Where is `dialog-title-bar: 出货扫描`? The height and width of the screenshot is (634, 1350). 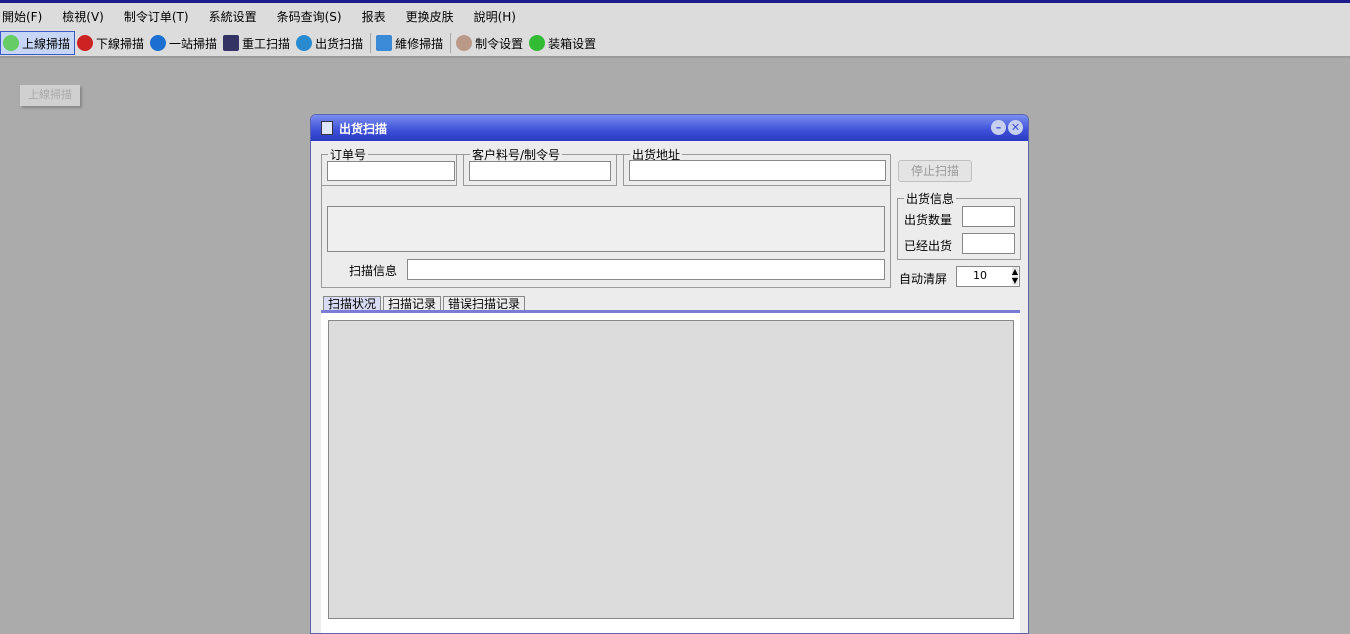 dialog-title-bar: 出货扫描 is located at coordinates (669, 128).